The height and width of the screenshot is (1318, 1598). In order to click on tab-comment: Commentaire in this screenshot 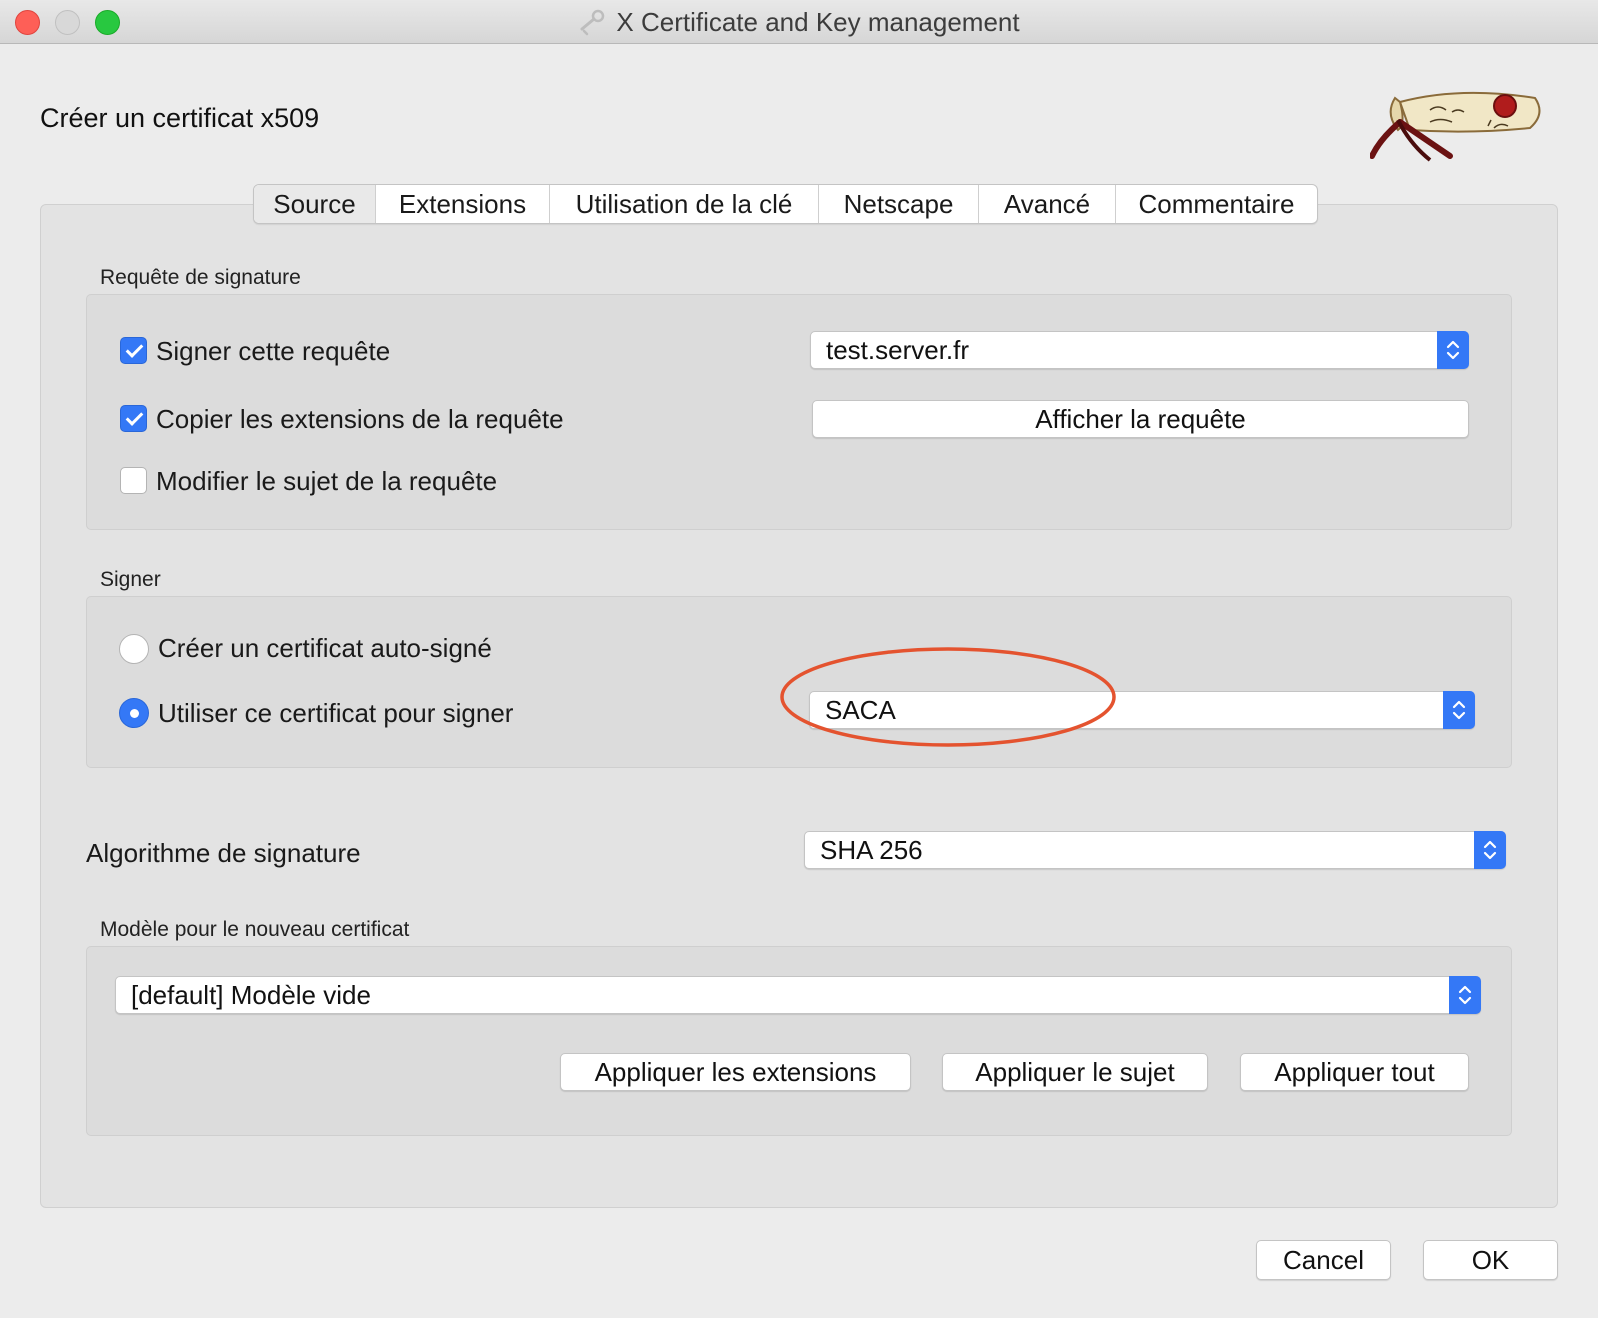, I will do `click(1216, 204)`.